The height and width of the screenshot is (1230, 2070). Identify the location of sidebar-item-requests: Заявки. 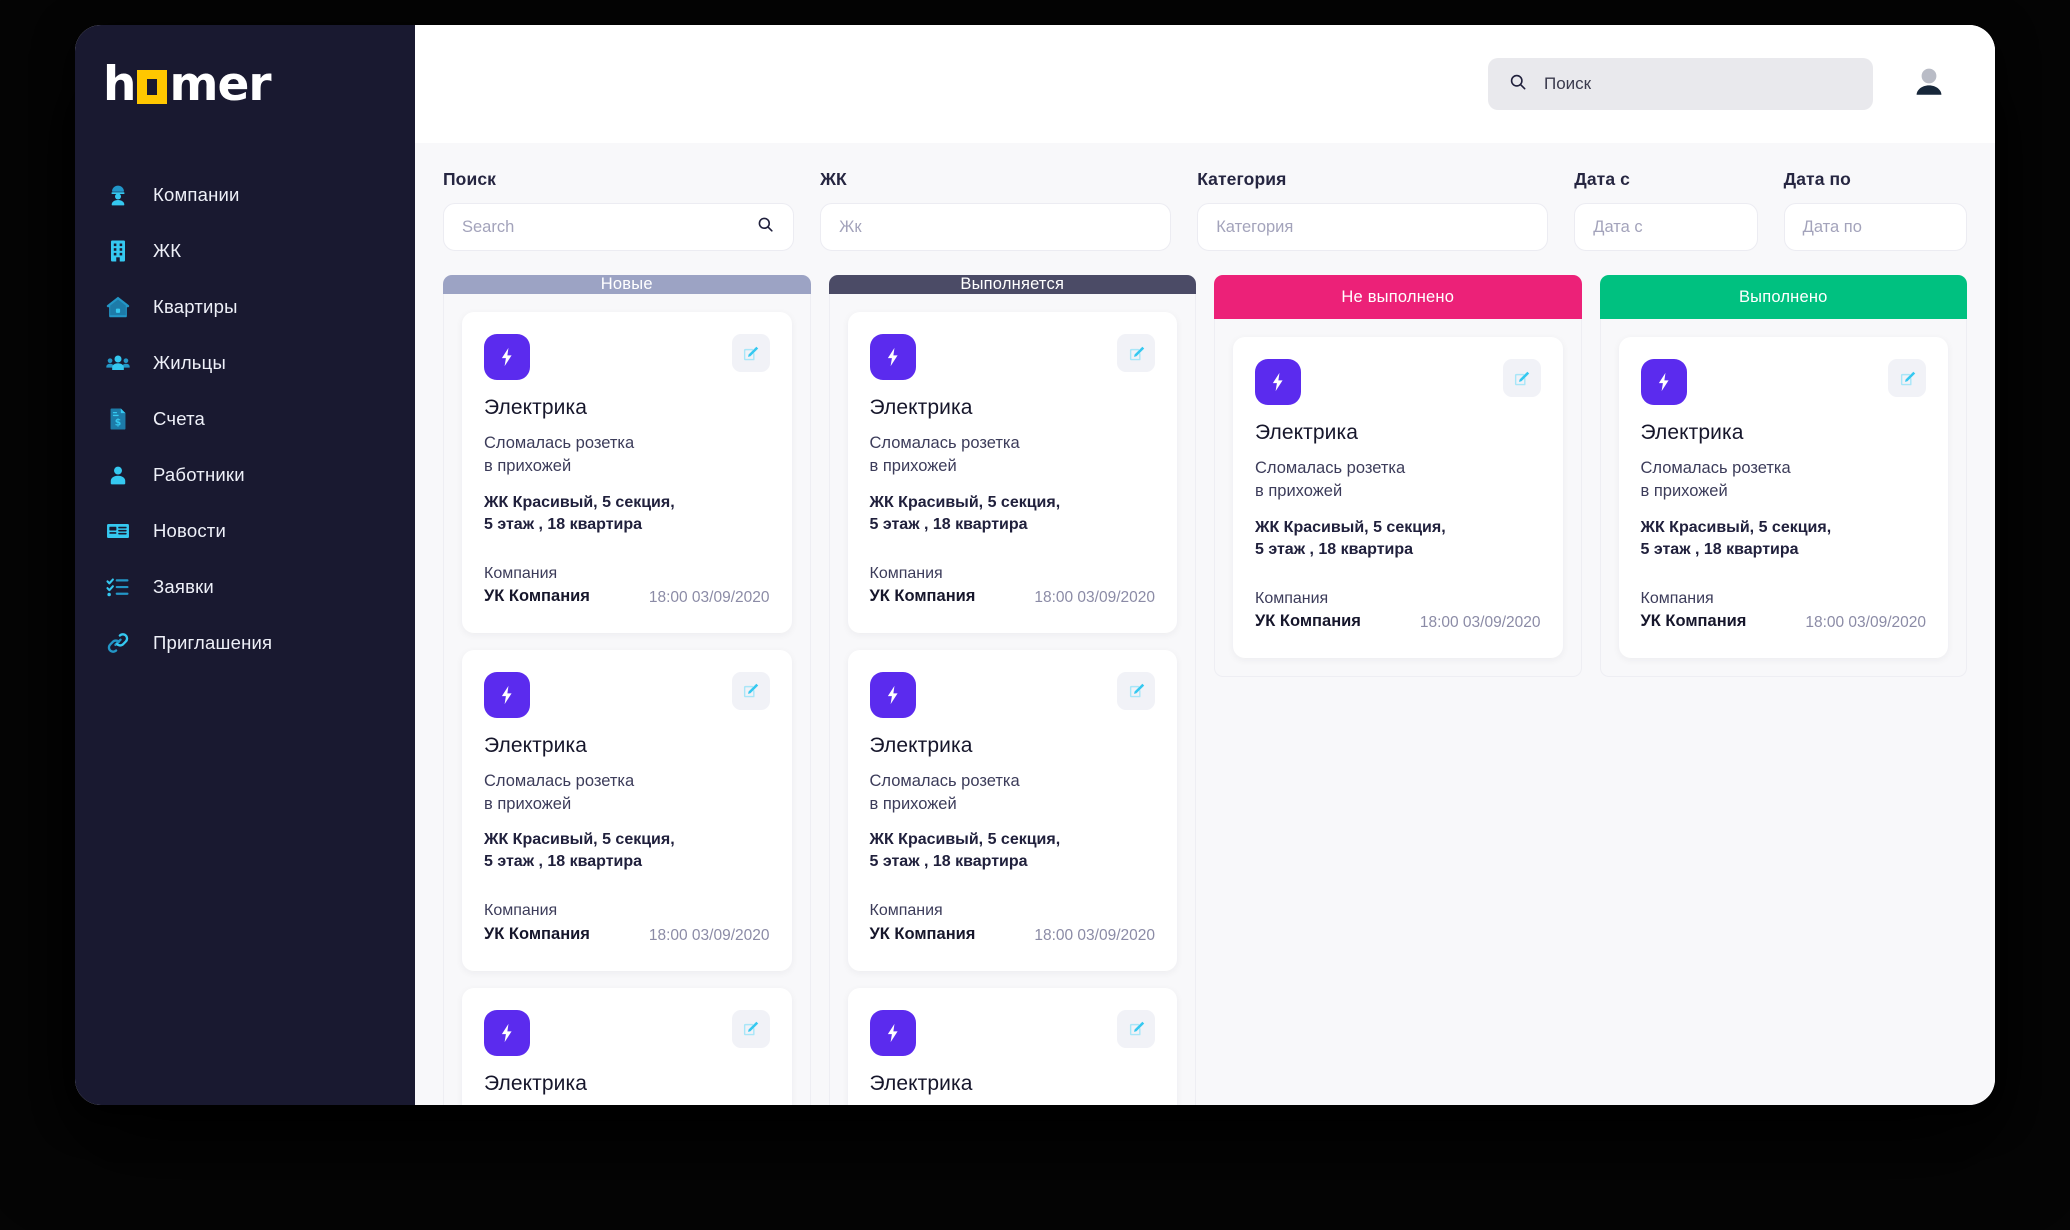
(245, 587).